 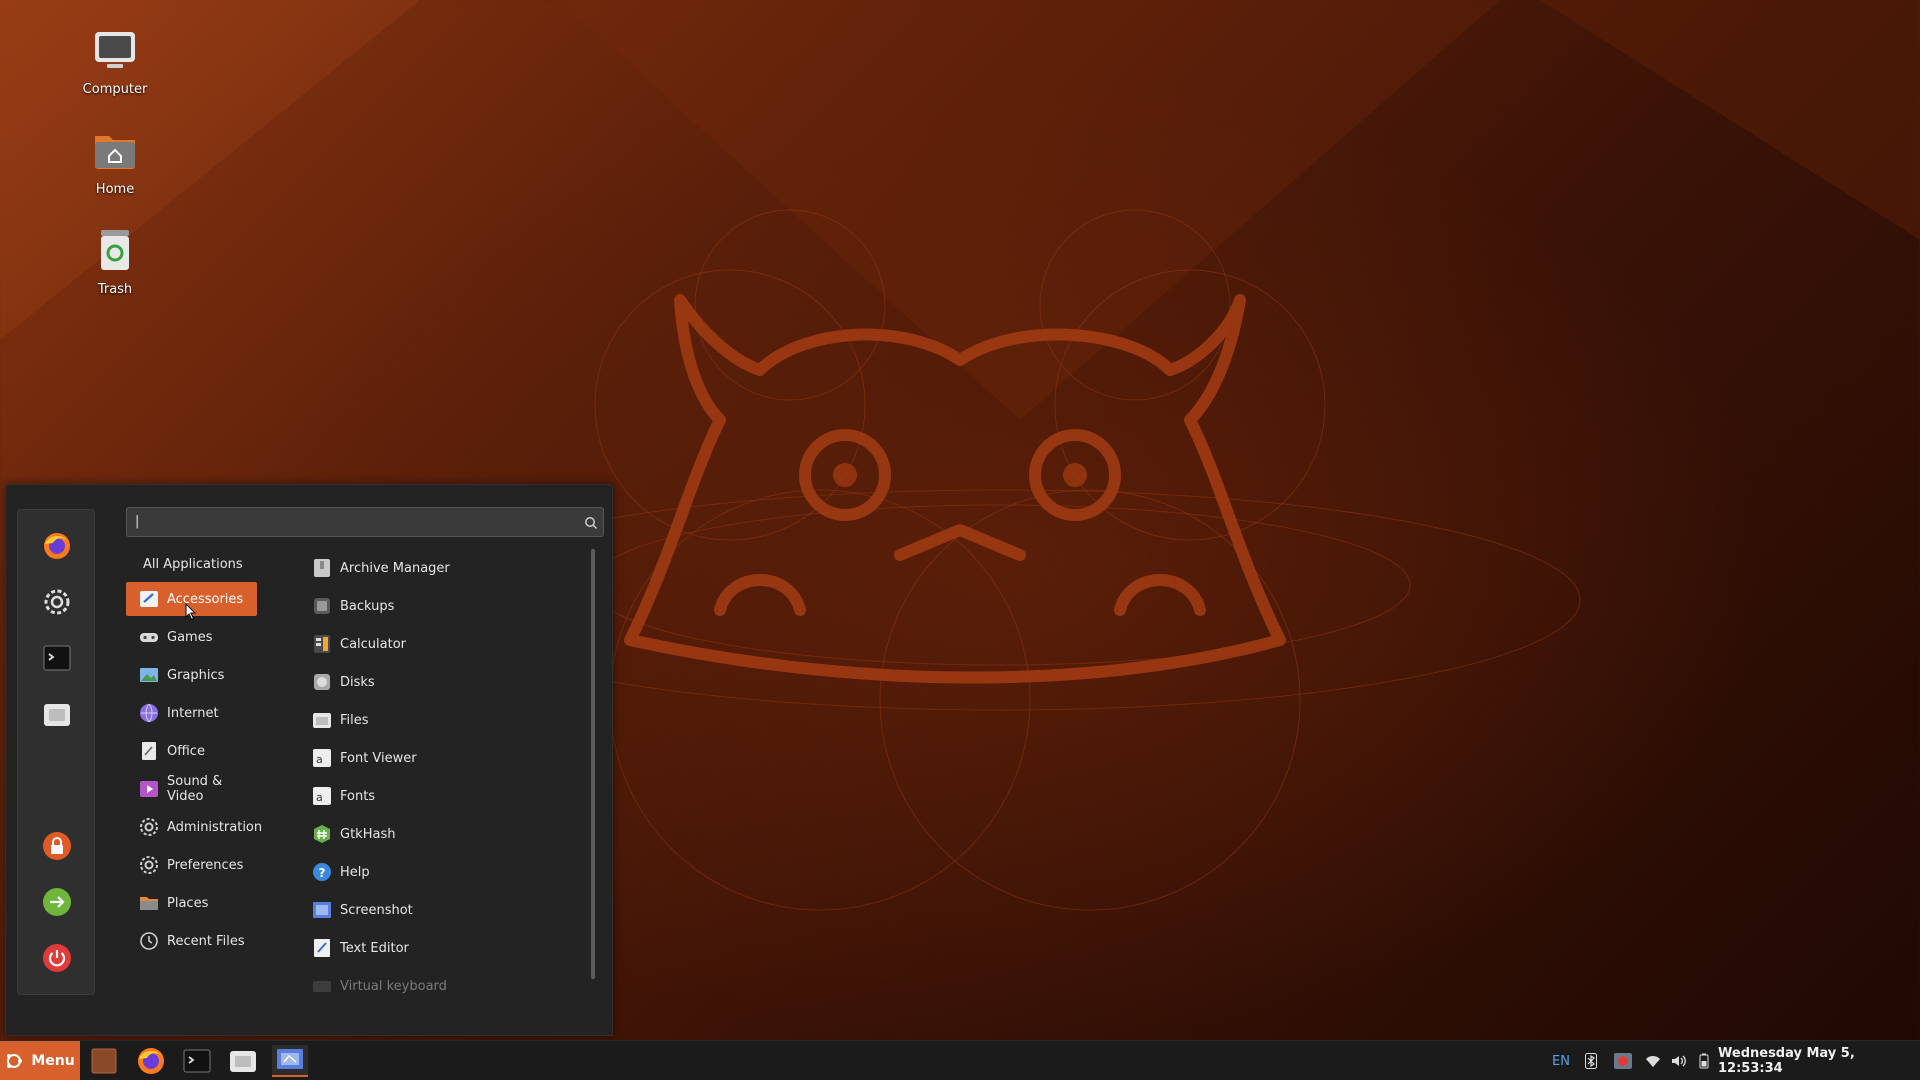 I want to click on category-graphics: Graphics, so click(x=191, y=675).